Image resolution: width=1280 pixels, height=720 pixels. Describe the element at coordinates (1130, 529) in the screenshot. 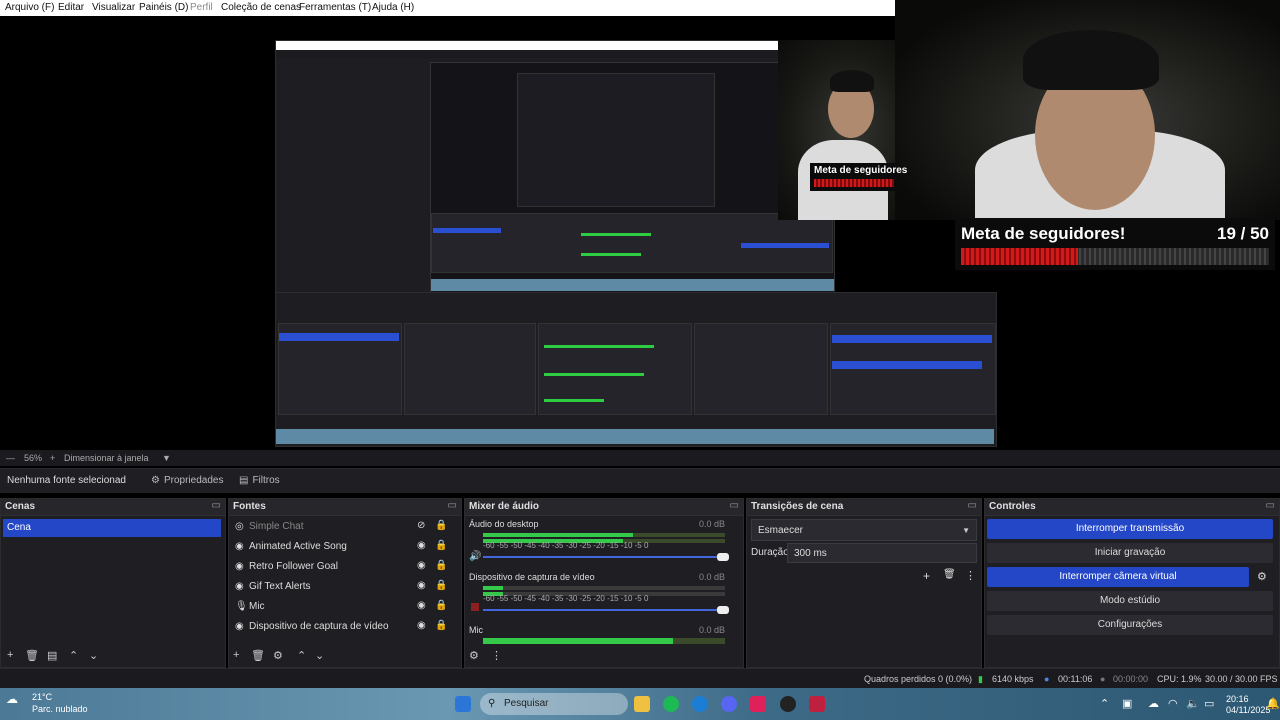

I see `stop-streaming-button: Interromper transmissão` at that location.